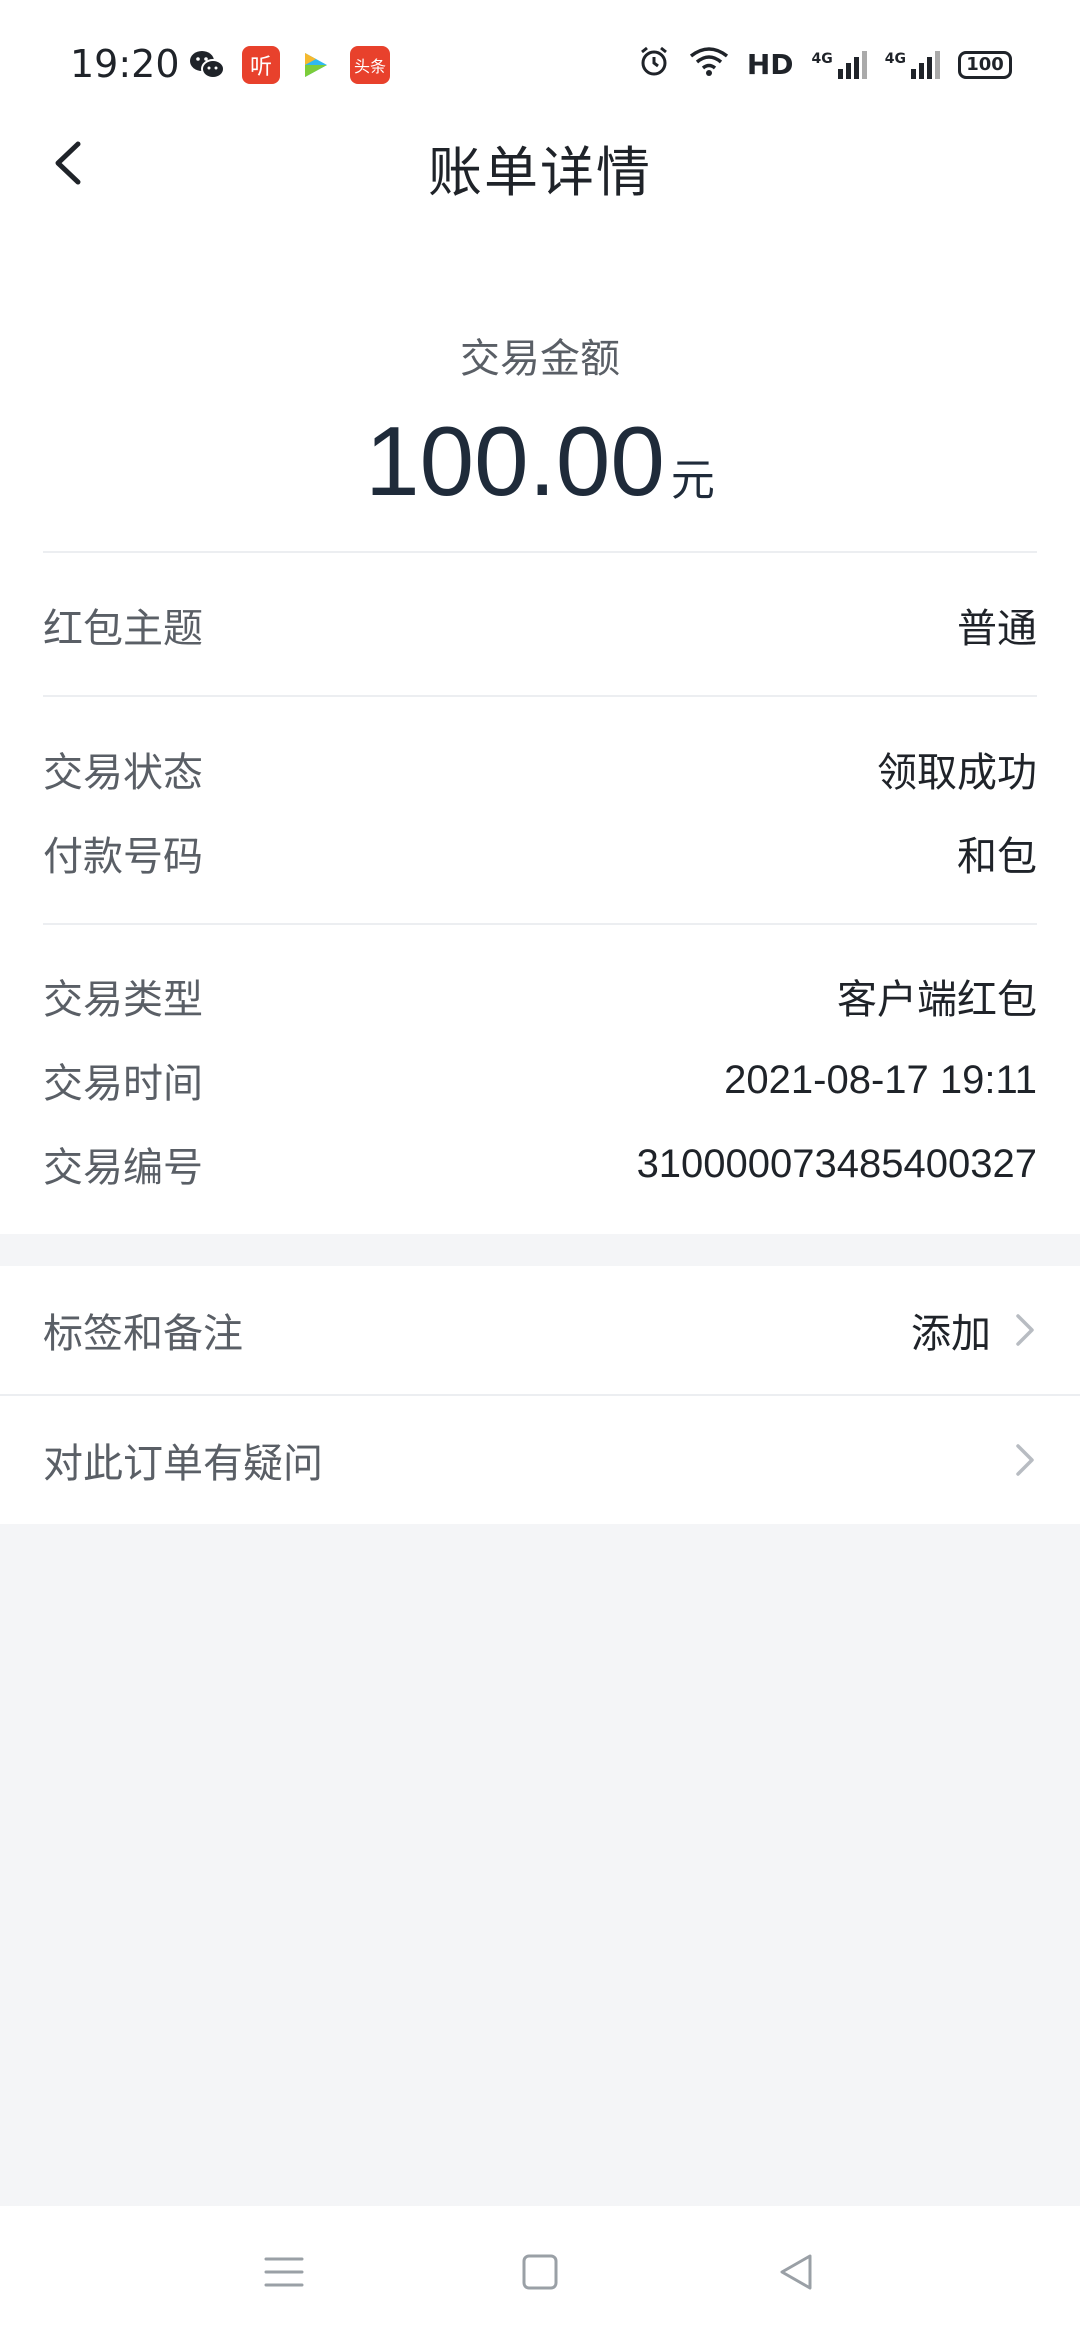 This screenshot has width=1080, height=2340. I want to click on system-icons: HD 4G 4G 100, so click(824, 64).